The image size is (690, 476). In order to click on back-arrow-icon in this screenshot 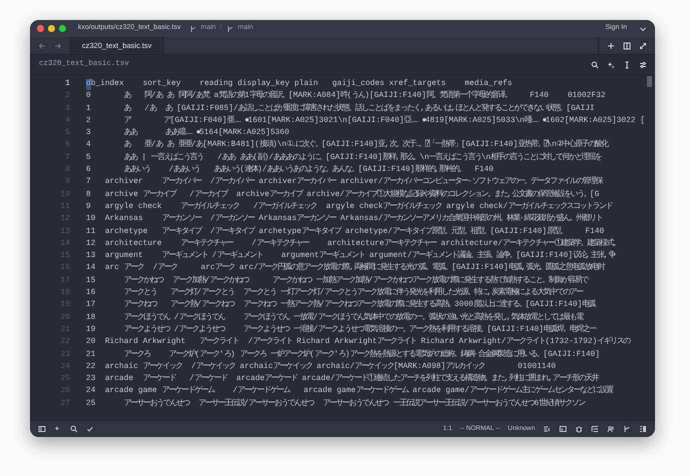, I will do `click(42, 46)`.